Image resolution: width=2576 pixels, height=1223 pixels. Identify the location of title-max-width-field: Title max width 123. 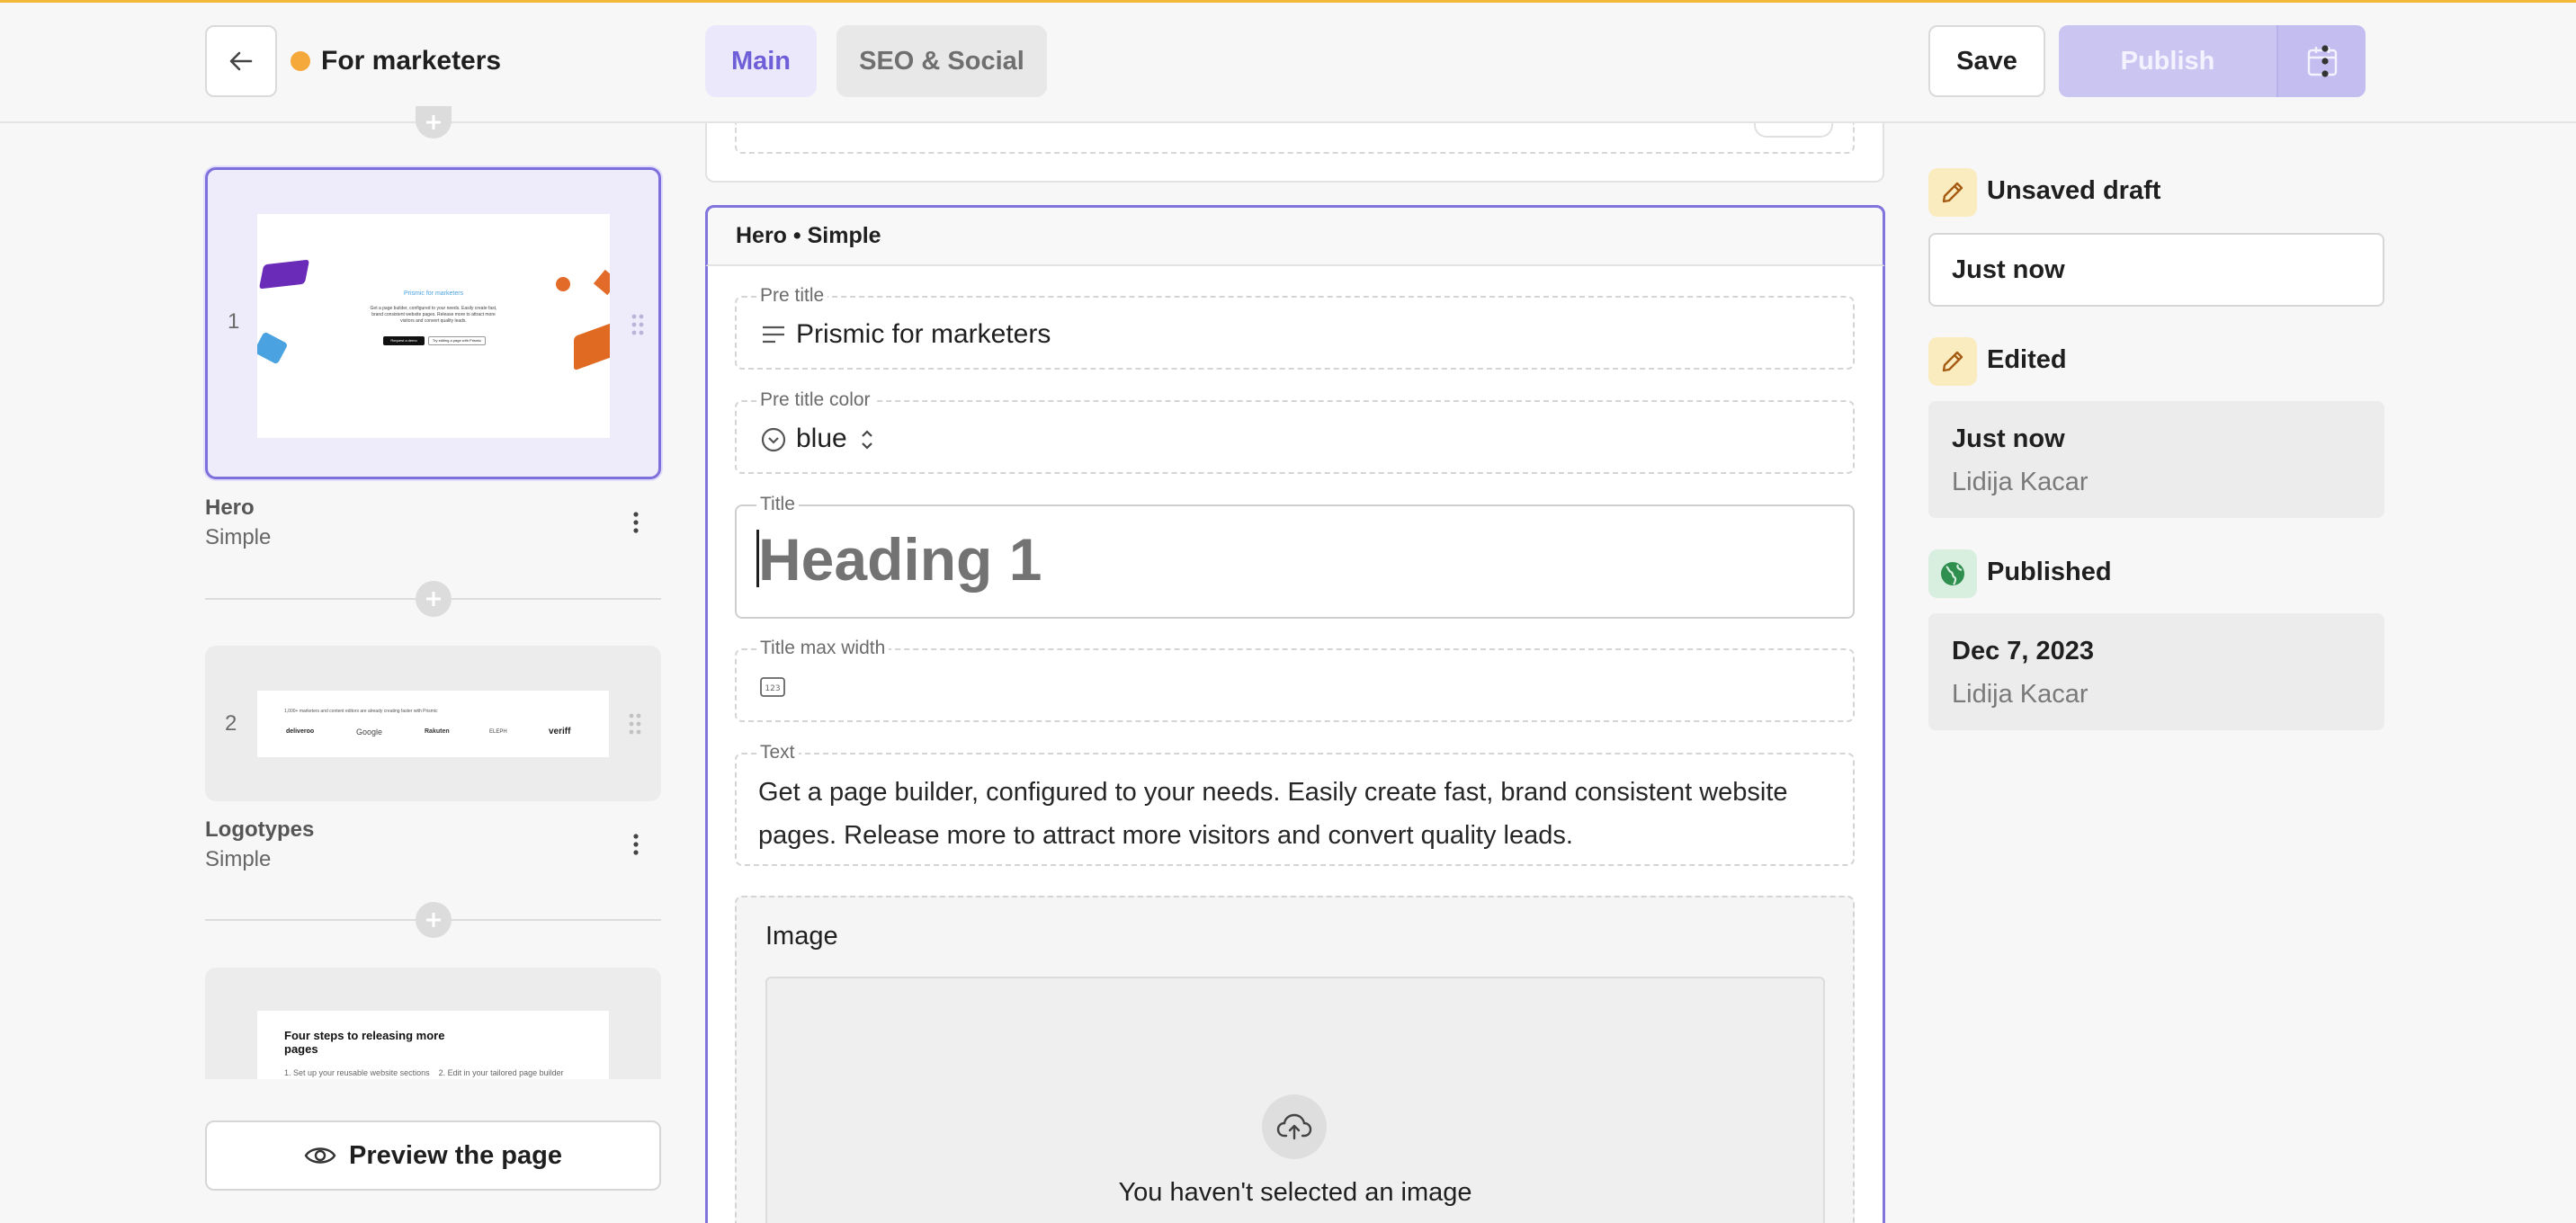
(1295, 679).